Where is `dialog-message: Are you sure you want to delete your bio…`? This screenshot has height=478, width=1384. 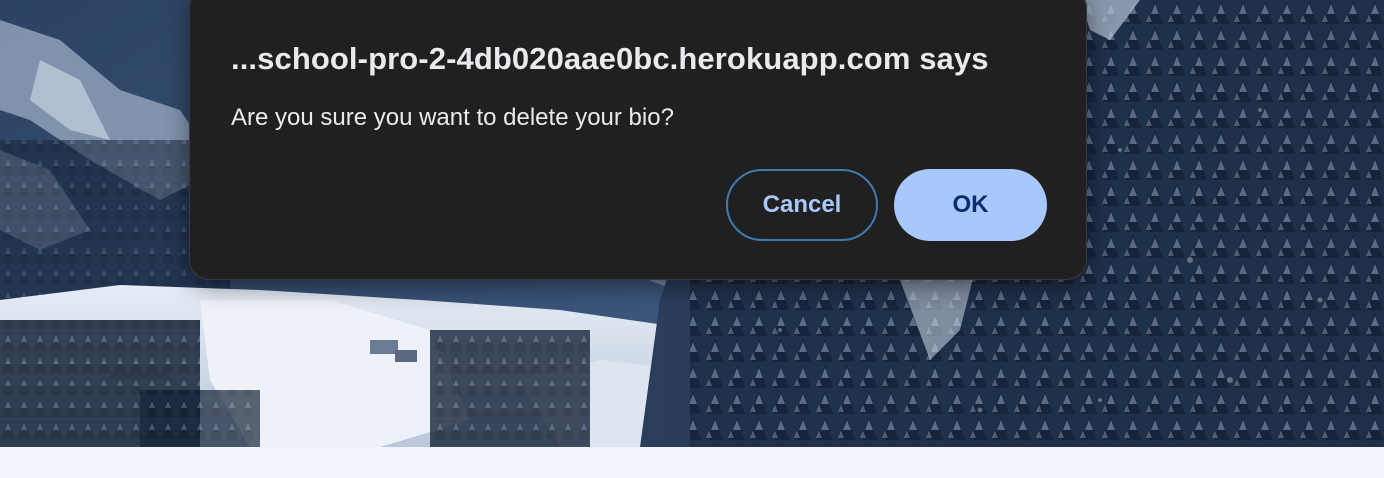
dialog-message: Are you sure you want to delete your bio… is located at coordinates (452, 117).